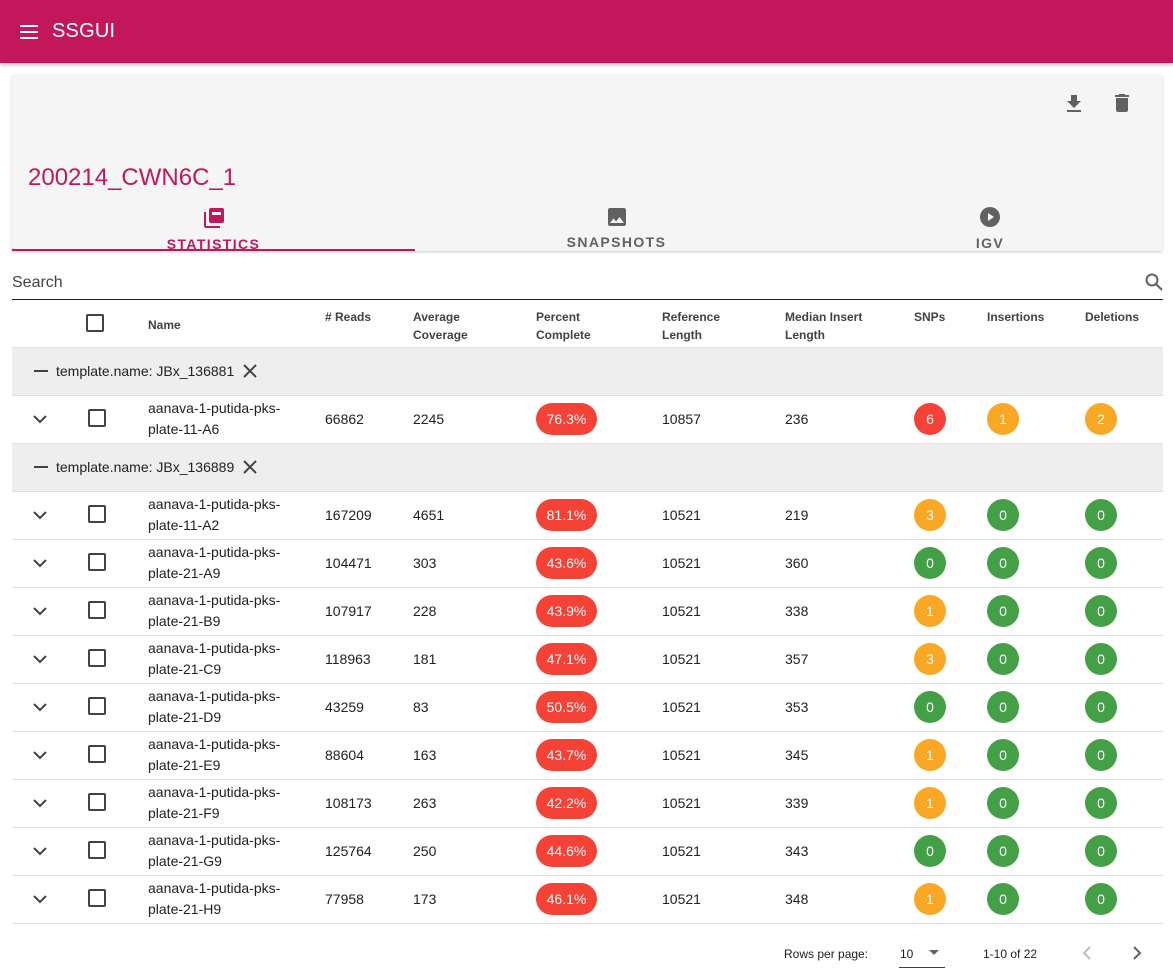 This screenshot has height=974, width=1173. I want to click on header-percent: Percent Complete, so click(599, 324).